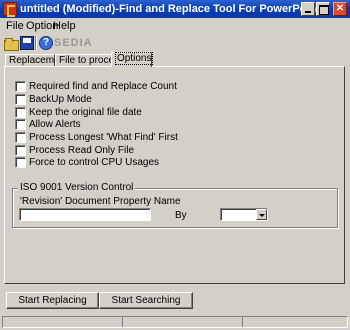  Describe the element at coordinates (52, 300) in the screenshot. I see `start-replacing-button: Start Replacing` at that location.